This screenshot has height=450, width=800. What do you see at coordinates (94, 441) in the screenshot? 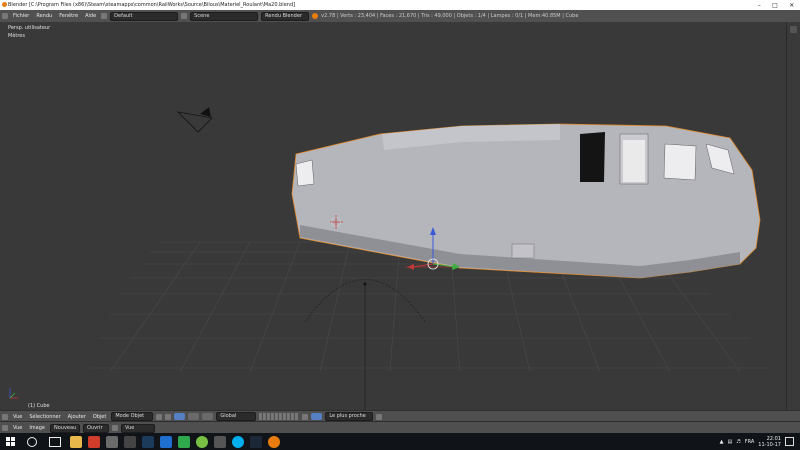
I see `office-icon` at bounding box center [94, 441].